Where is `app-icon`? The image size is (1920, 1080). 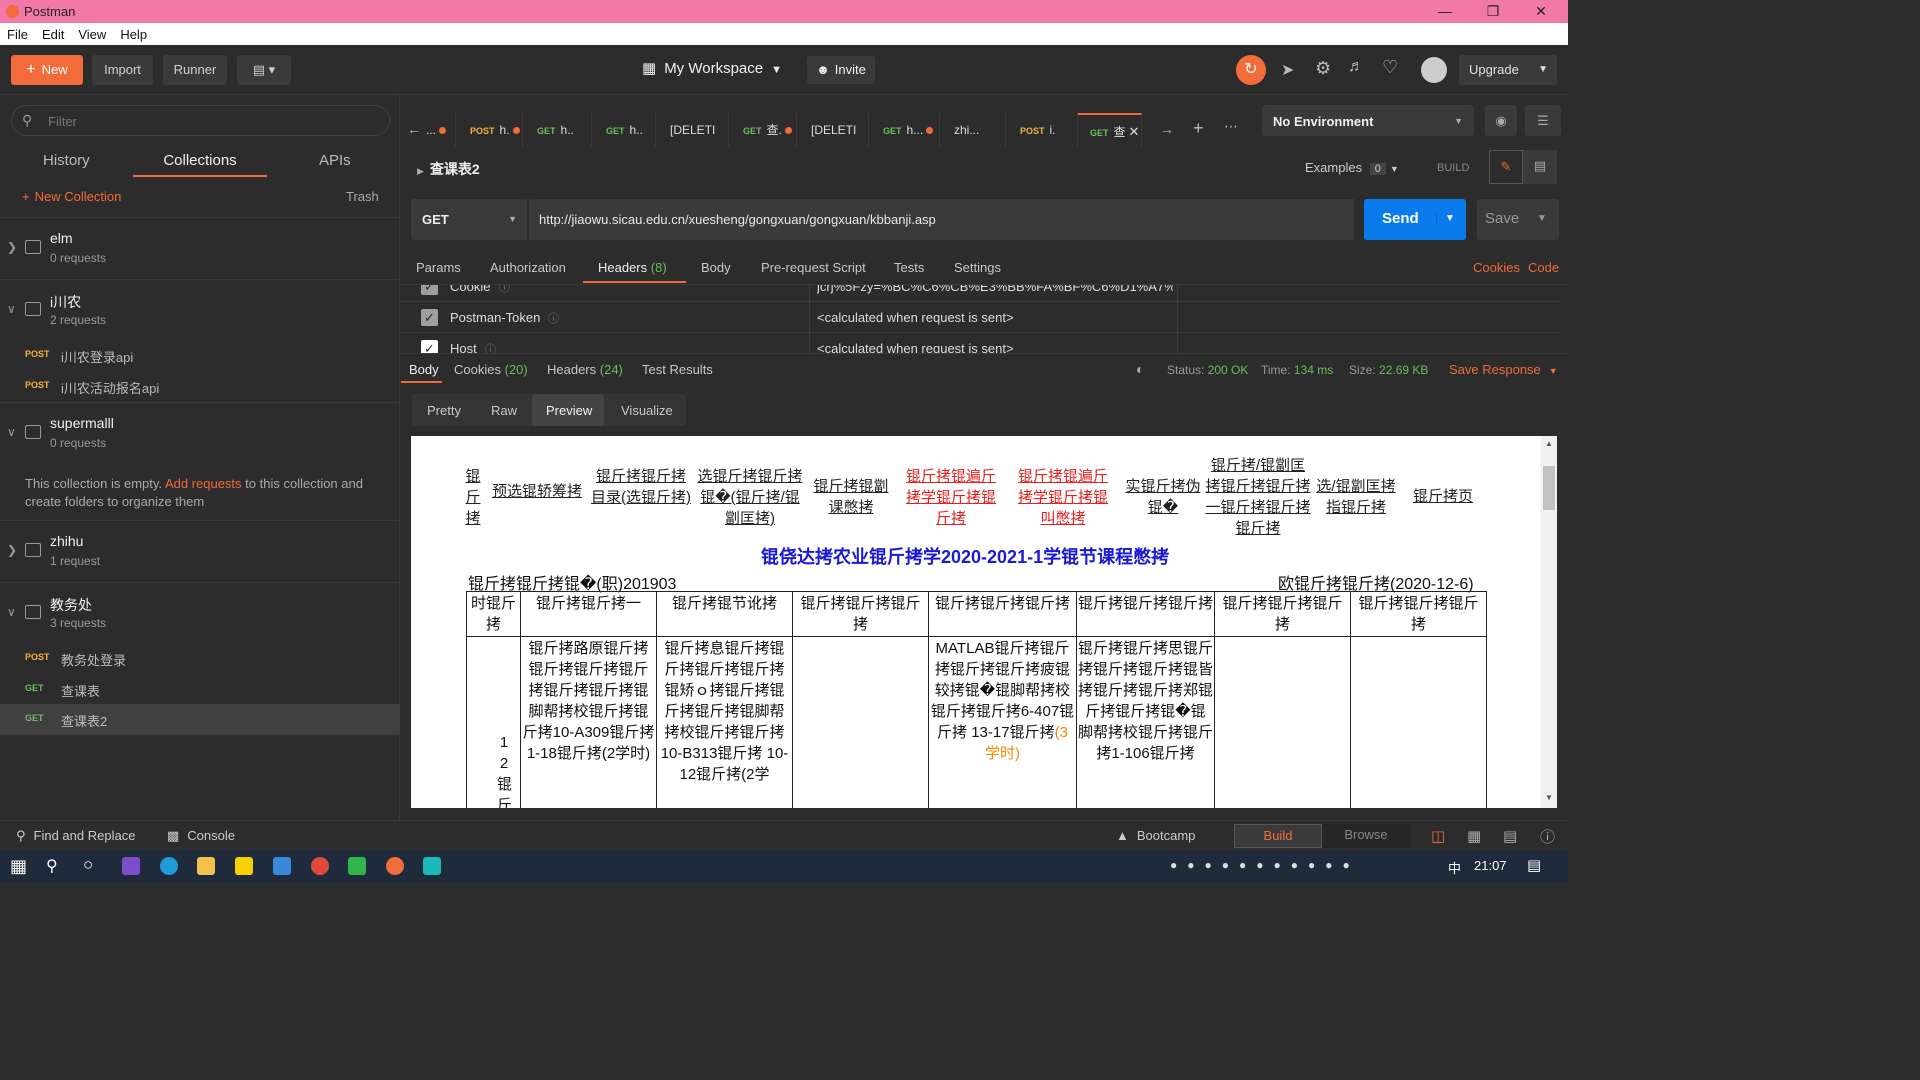
app-icon is located at coordinates (357, 866).